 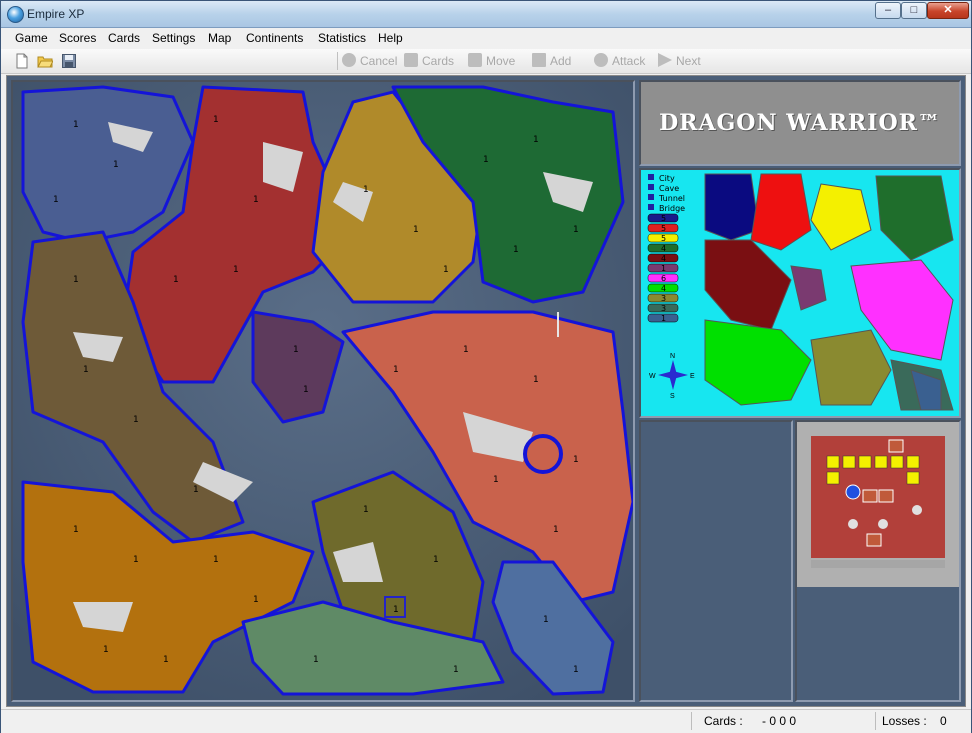 What do you see at coordinates (663, 278) in the screenshot?
I see `legend-bonus-value: 6` at bounding box center [663, 278].